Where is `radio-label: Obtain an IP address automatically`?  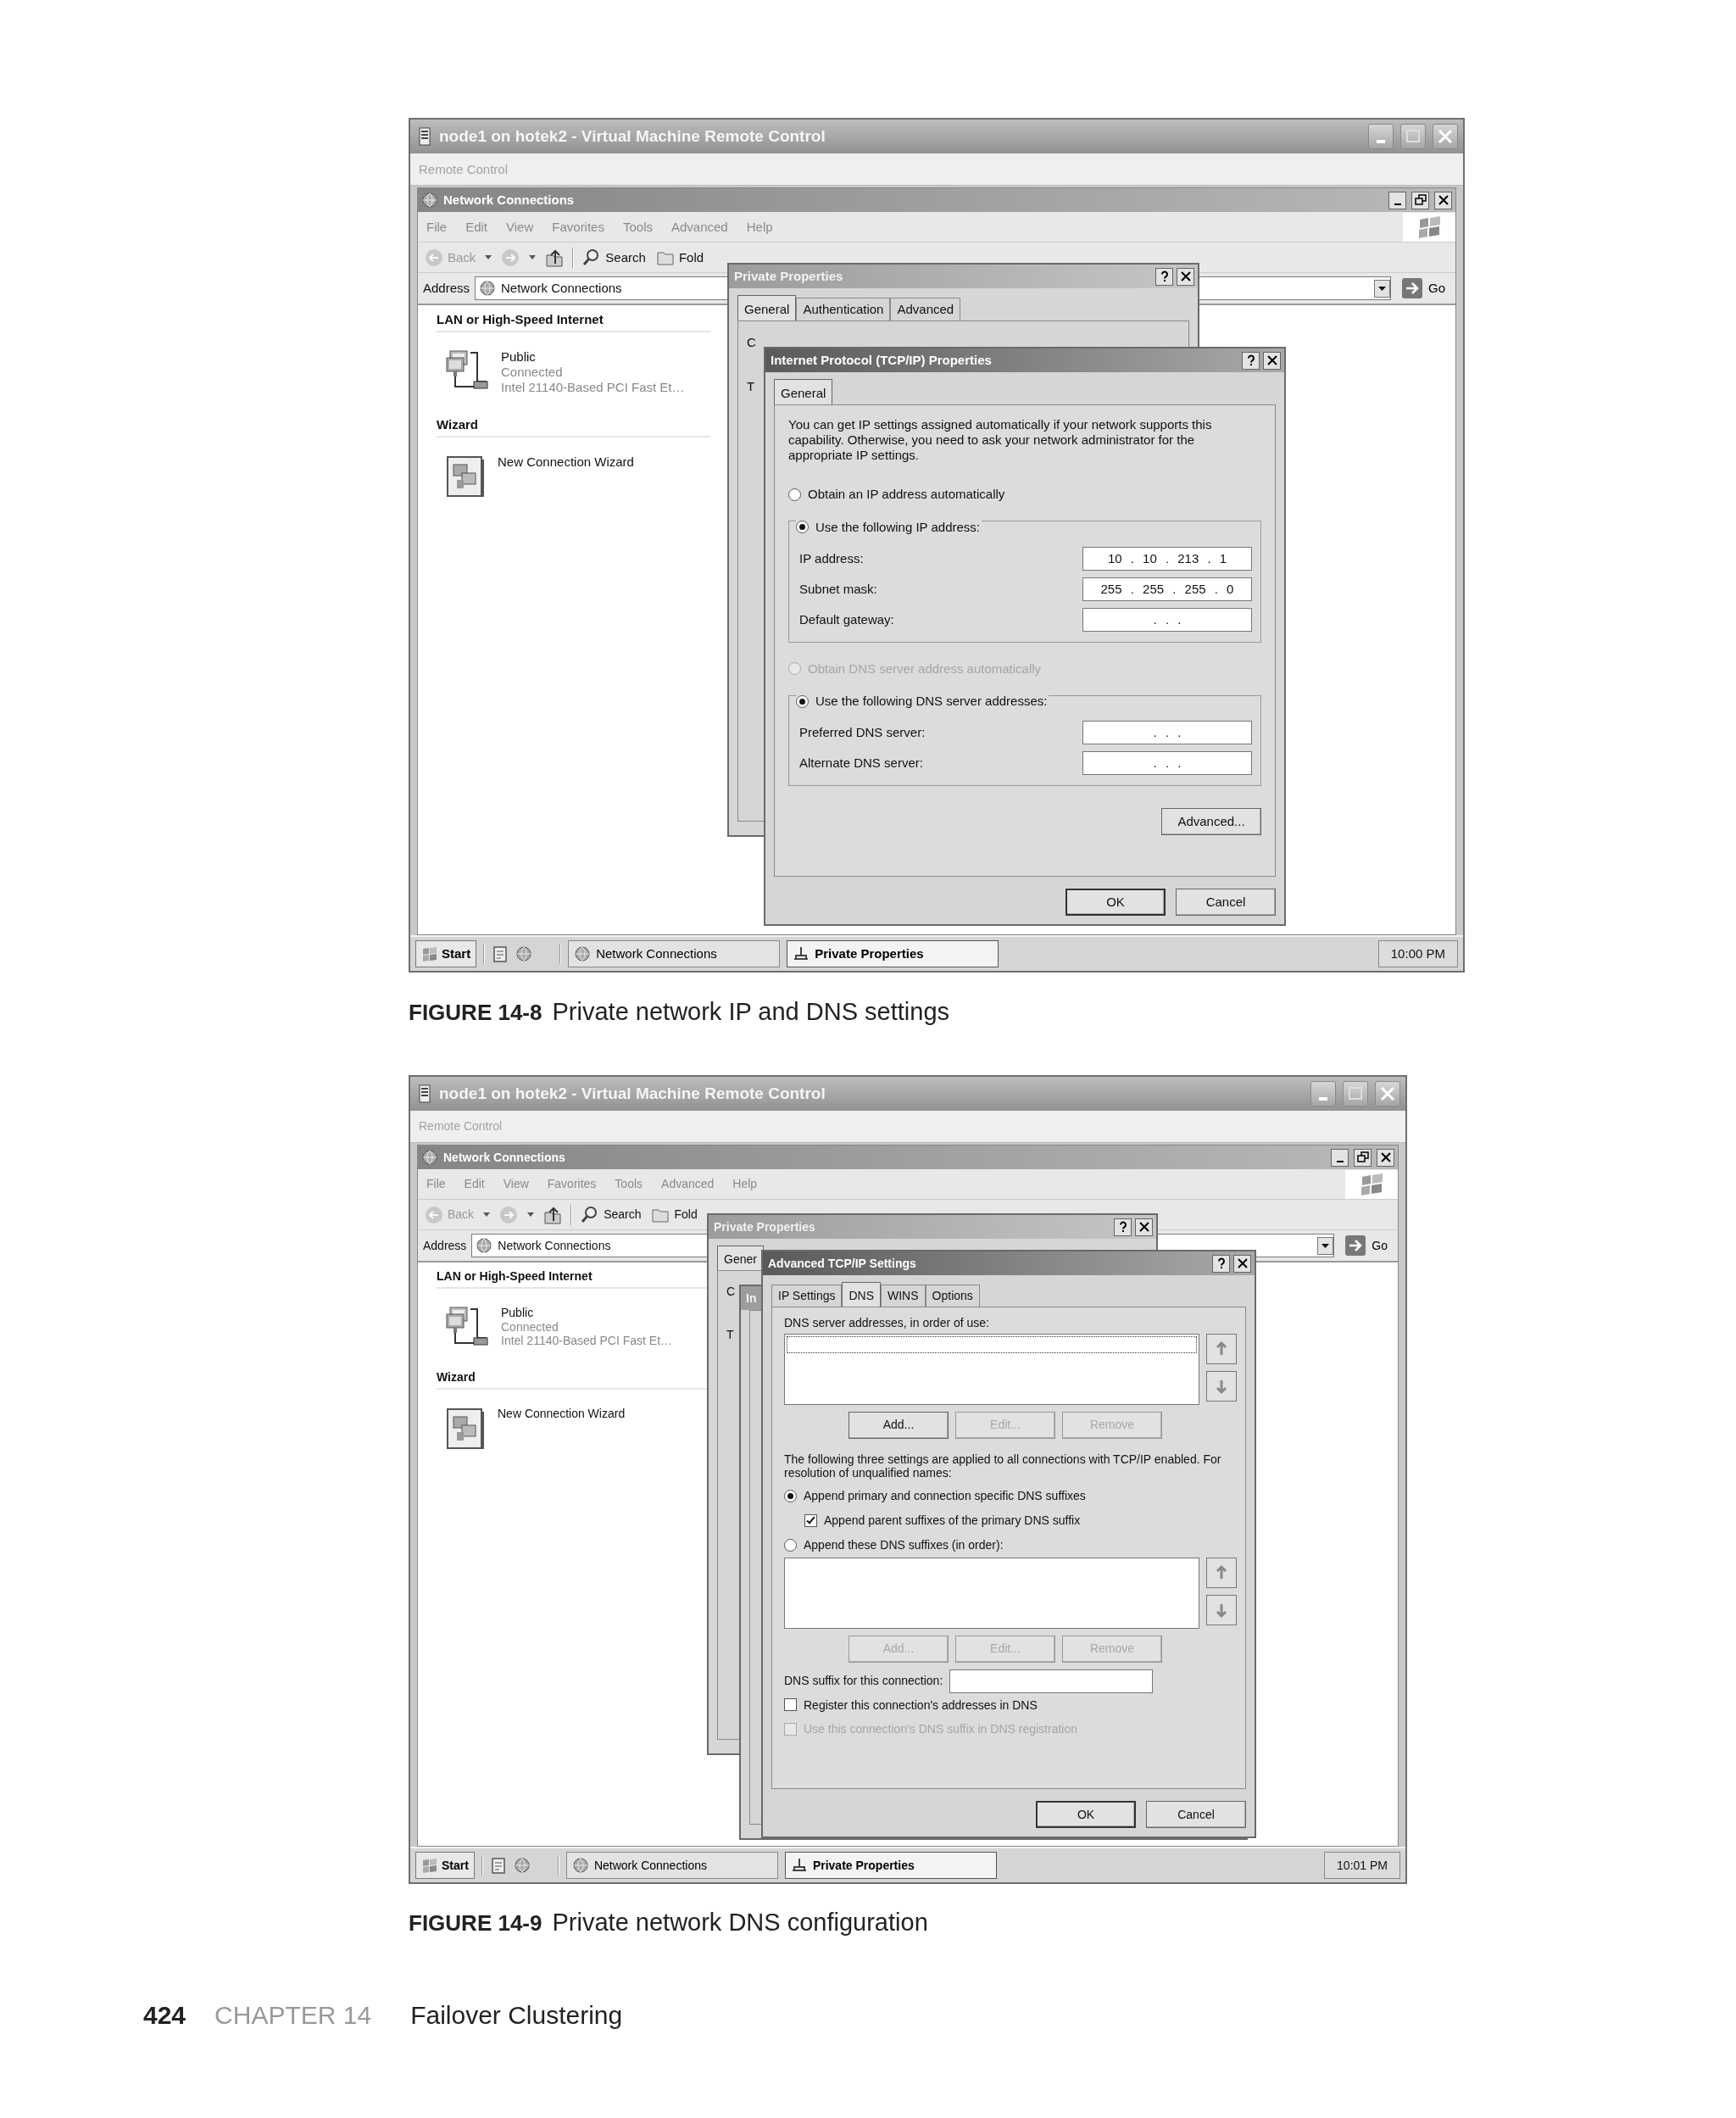
radio-label: Obtain an IP address automatically is located at coordinates (907, 494).